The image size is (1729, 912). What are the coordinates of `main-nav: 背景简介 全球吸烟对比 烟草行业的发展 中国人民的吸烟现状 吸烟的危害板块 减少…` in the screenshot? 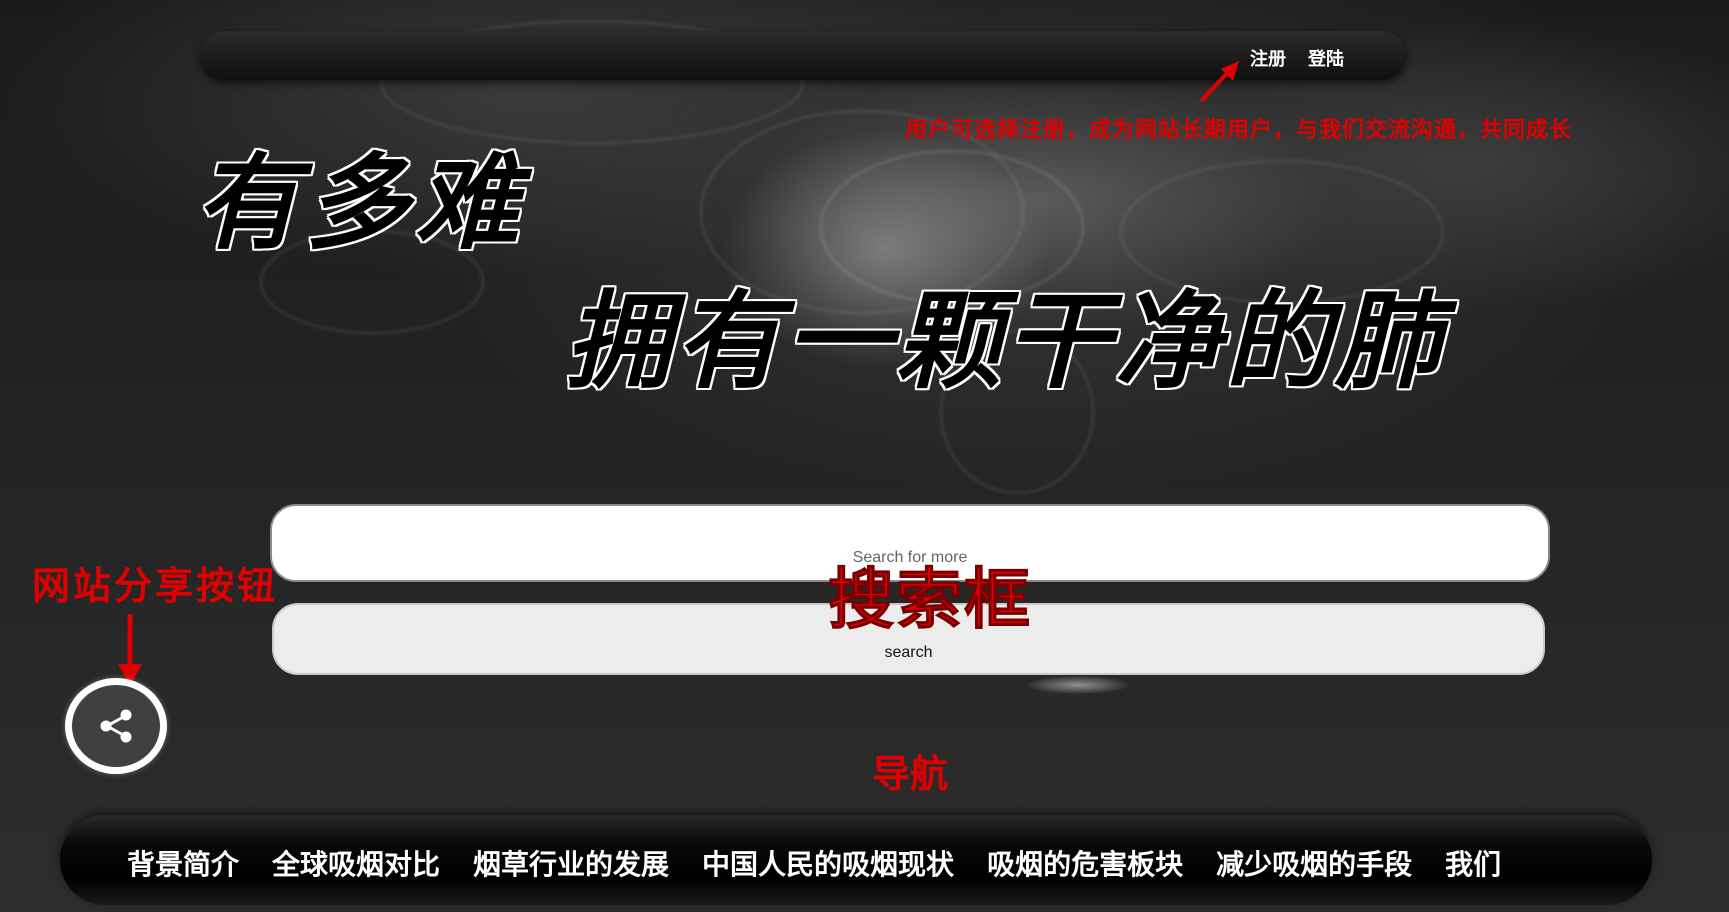 It's located at (856, 860).